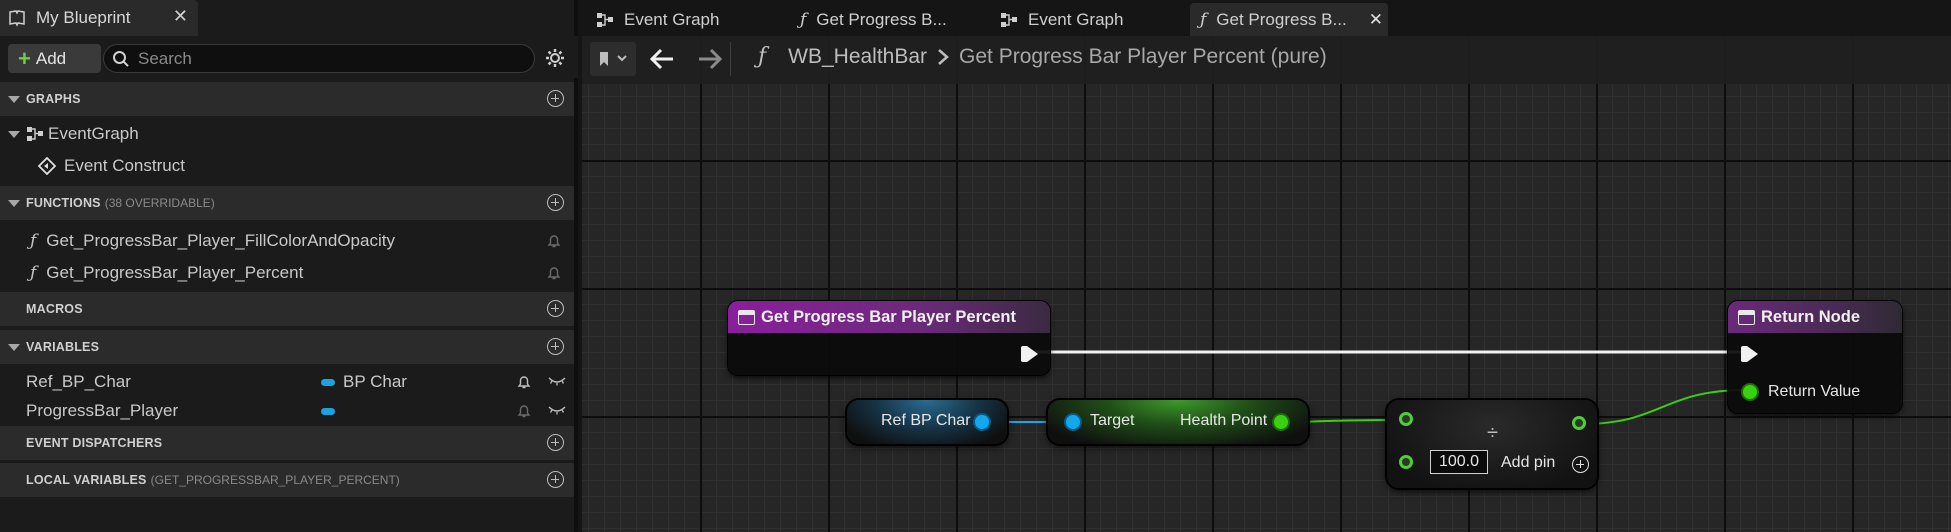  I want to click on variables-category-label: VARIABLES, so click(63, 347).